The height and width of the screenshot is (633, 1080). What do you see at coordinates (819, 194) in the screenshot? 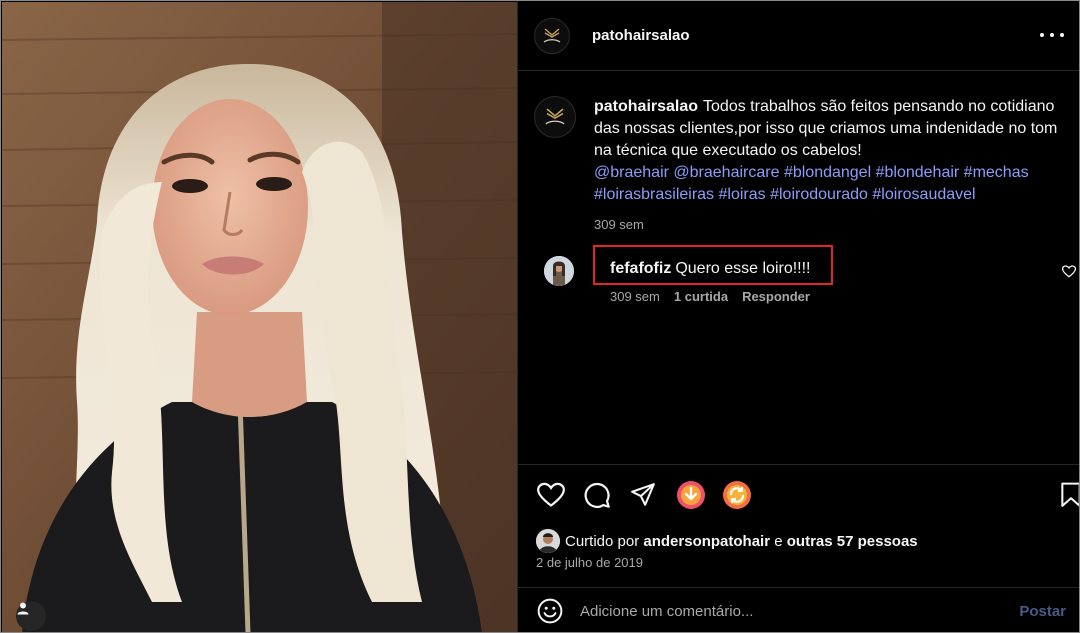
I see `hashtag-link: #loirodourado` at bounding box center [819, 194].